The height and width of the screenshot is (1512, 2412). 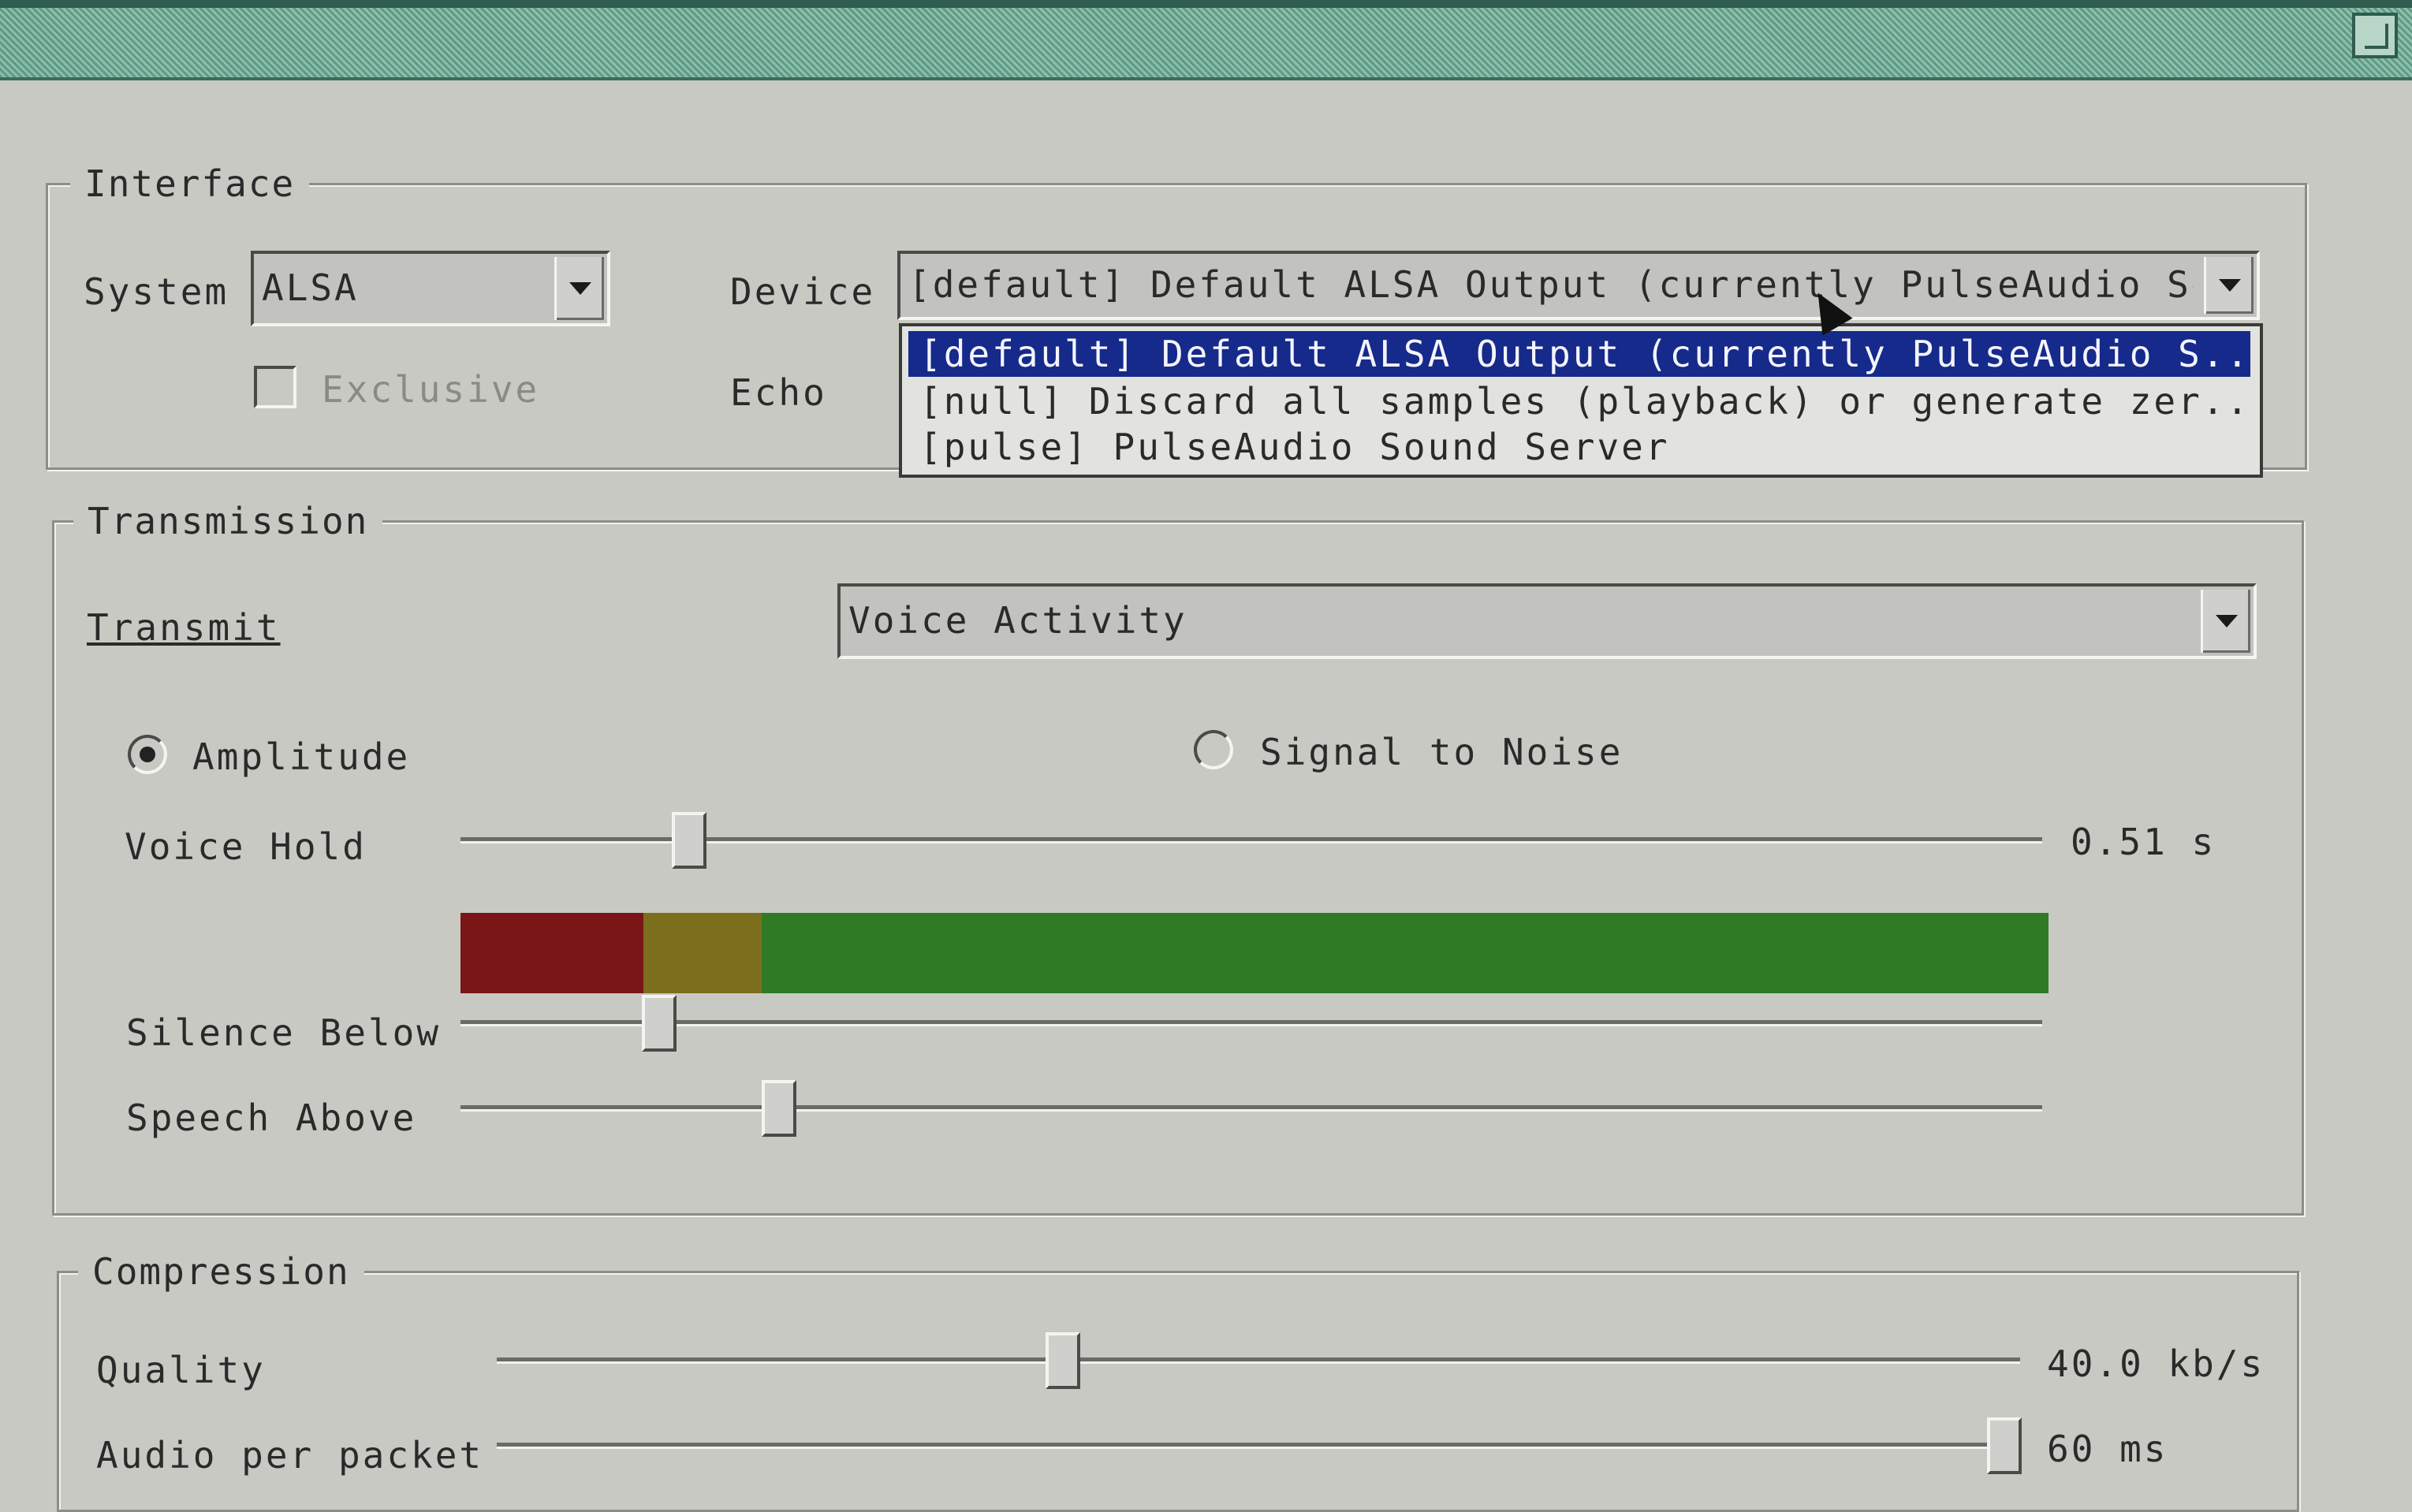 What do you see at coordinates (1405, 953) in the screenshot?
I see `meter-green-zone` at bounding box center [1405, 953].